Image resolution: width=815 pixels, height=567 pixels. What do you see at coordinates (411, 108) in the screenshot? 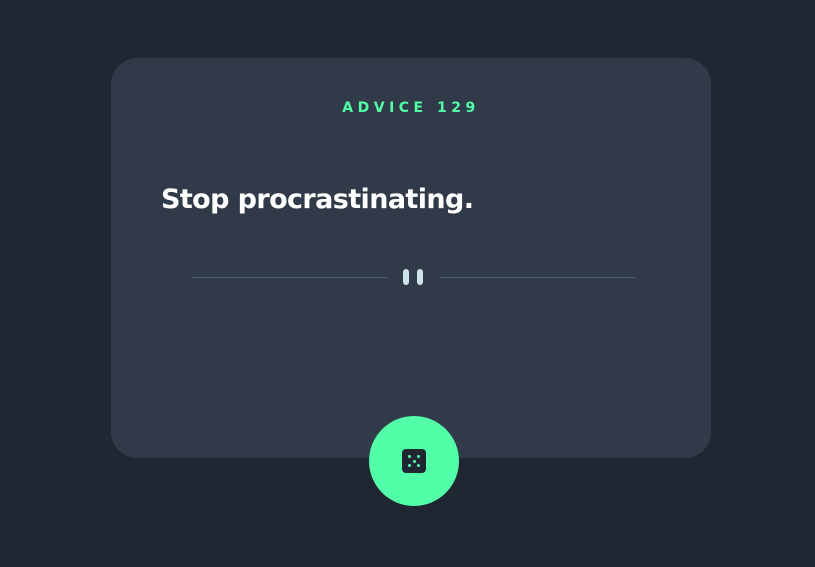
I see `advice-id-label: ADVICE 129` at bounding box center [411, 108].